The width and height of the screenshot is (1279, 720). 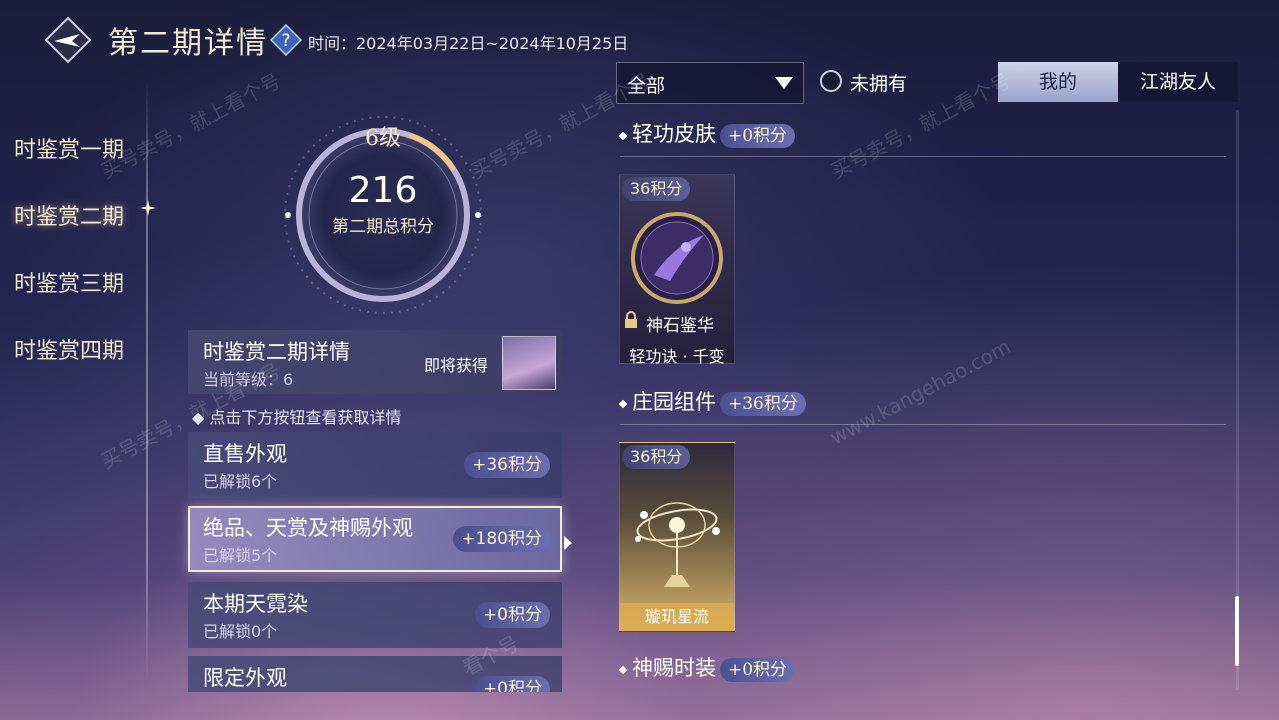 I want to click on nav-item-period-1: 时鉴赏一期, so click(x=69, y=148).